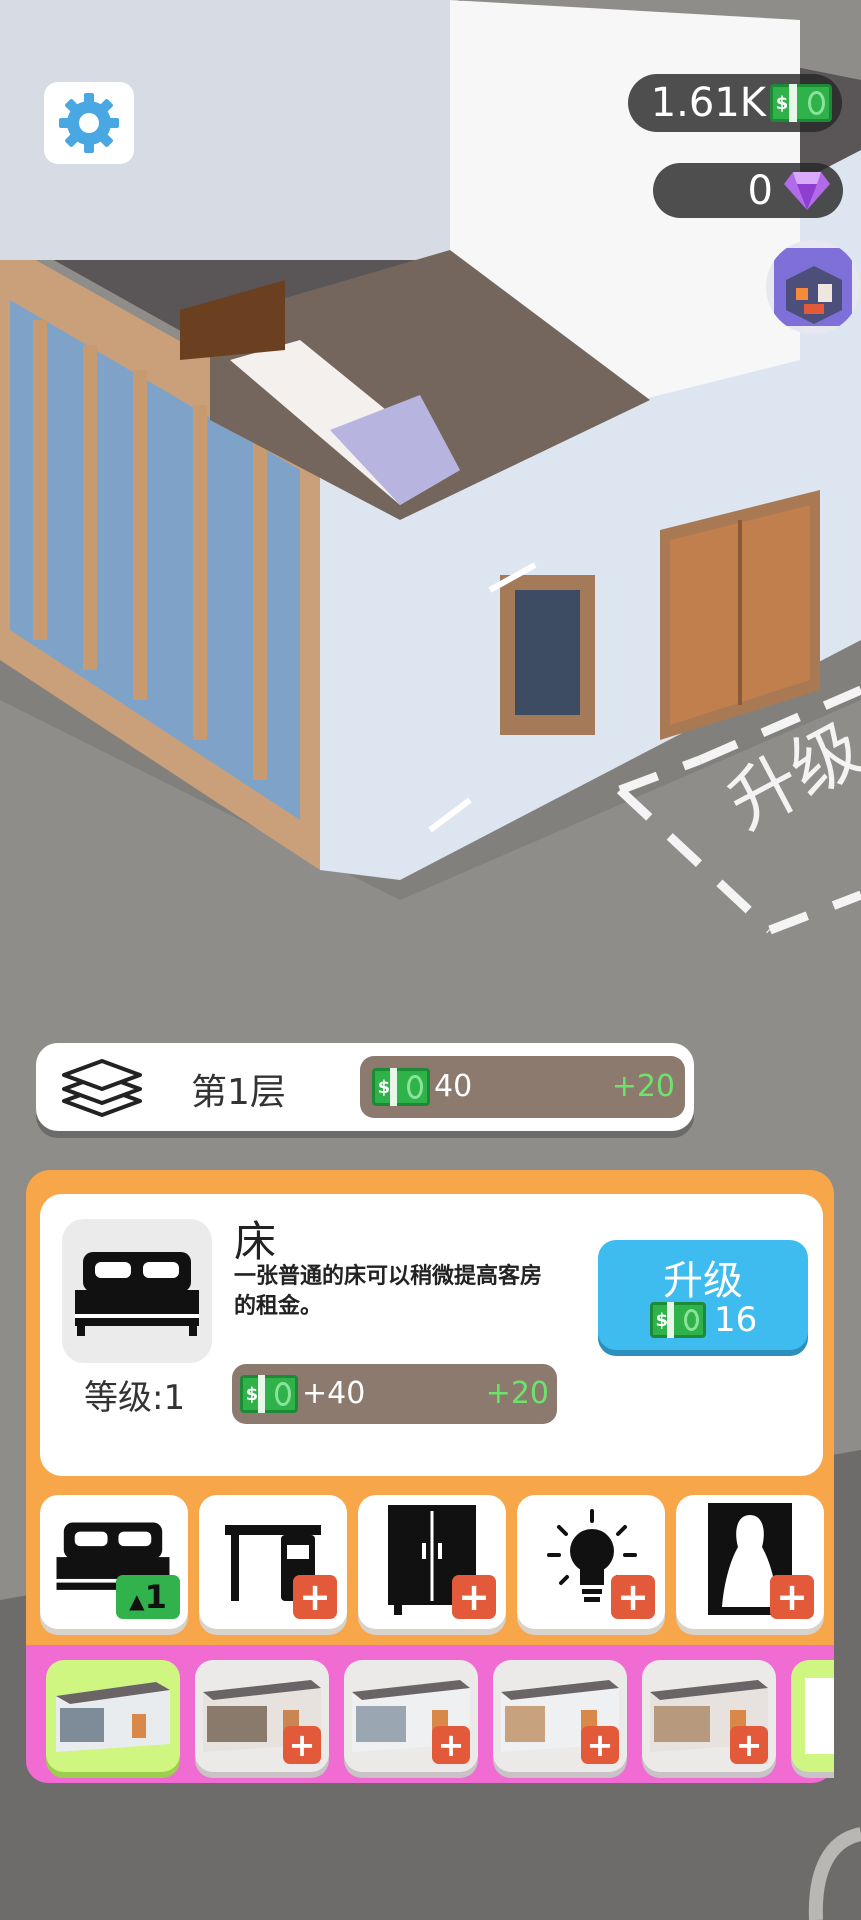  What do you see at coordinates (522, 1087) in the screenshot?
I see `floor-income-pill: $ 40 +20` at bounding box center [522, 1087].